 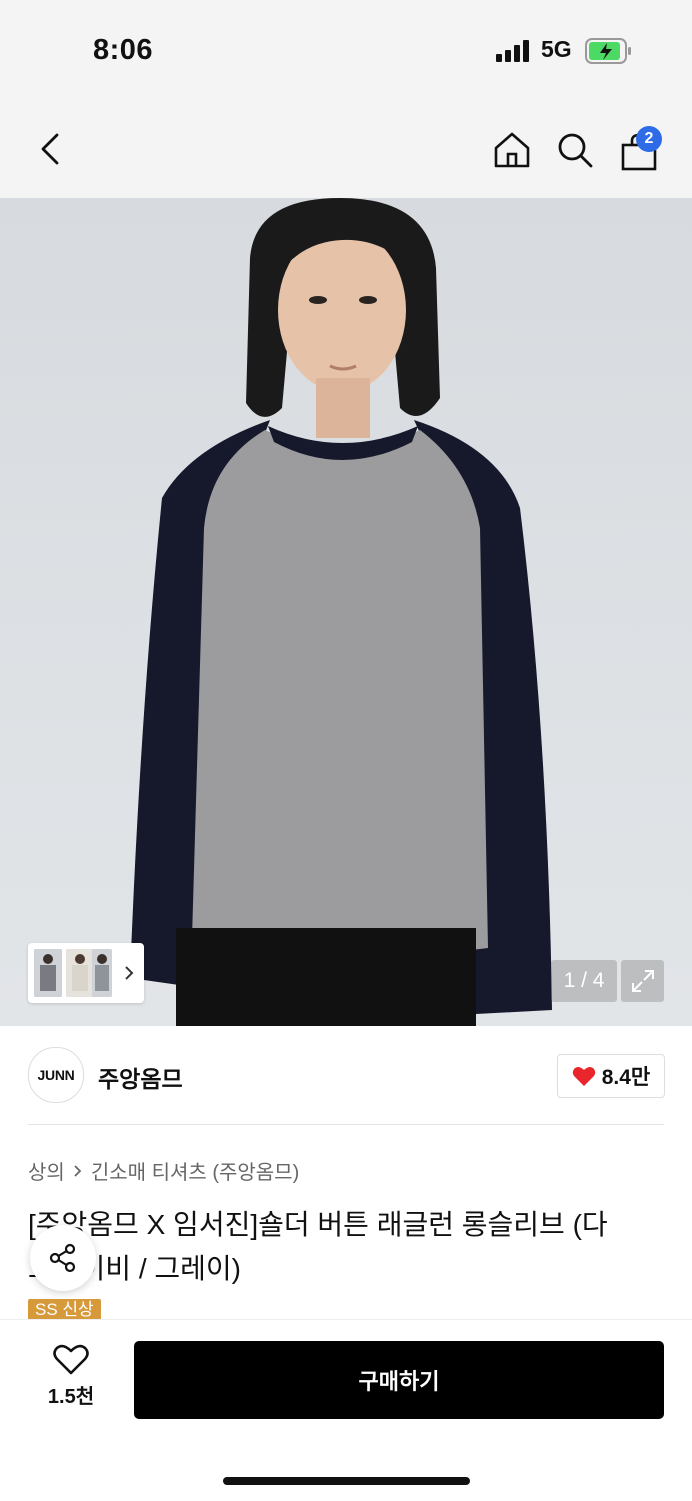 I want to click on breadcrumb-category: 상의, so click(x=46, y=1170).